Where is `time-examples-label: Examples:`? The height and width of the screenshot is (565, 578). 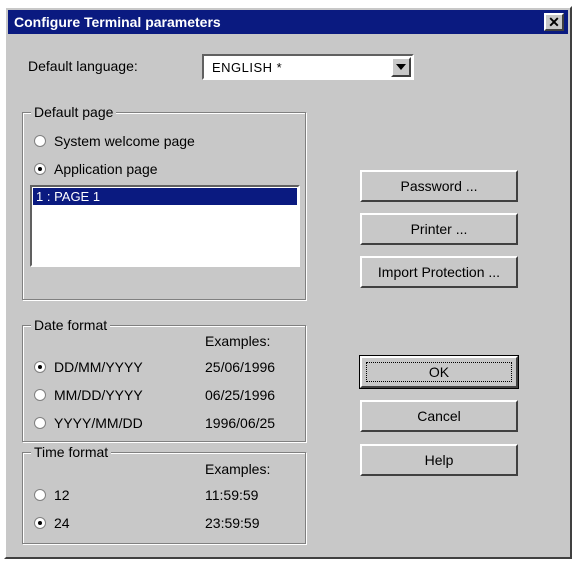 time-examples-label: Examples: is located at coordinates (238, 469).